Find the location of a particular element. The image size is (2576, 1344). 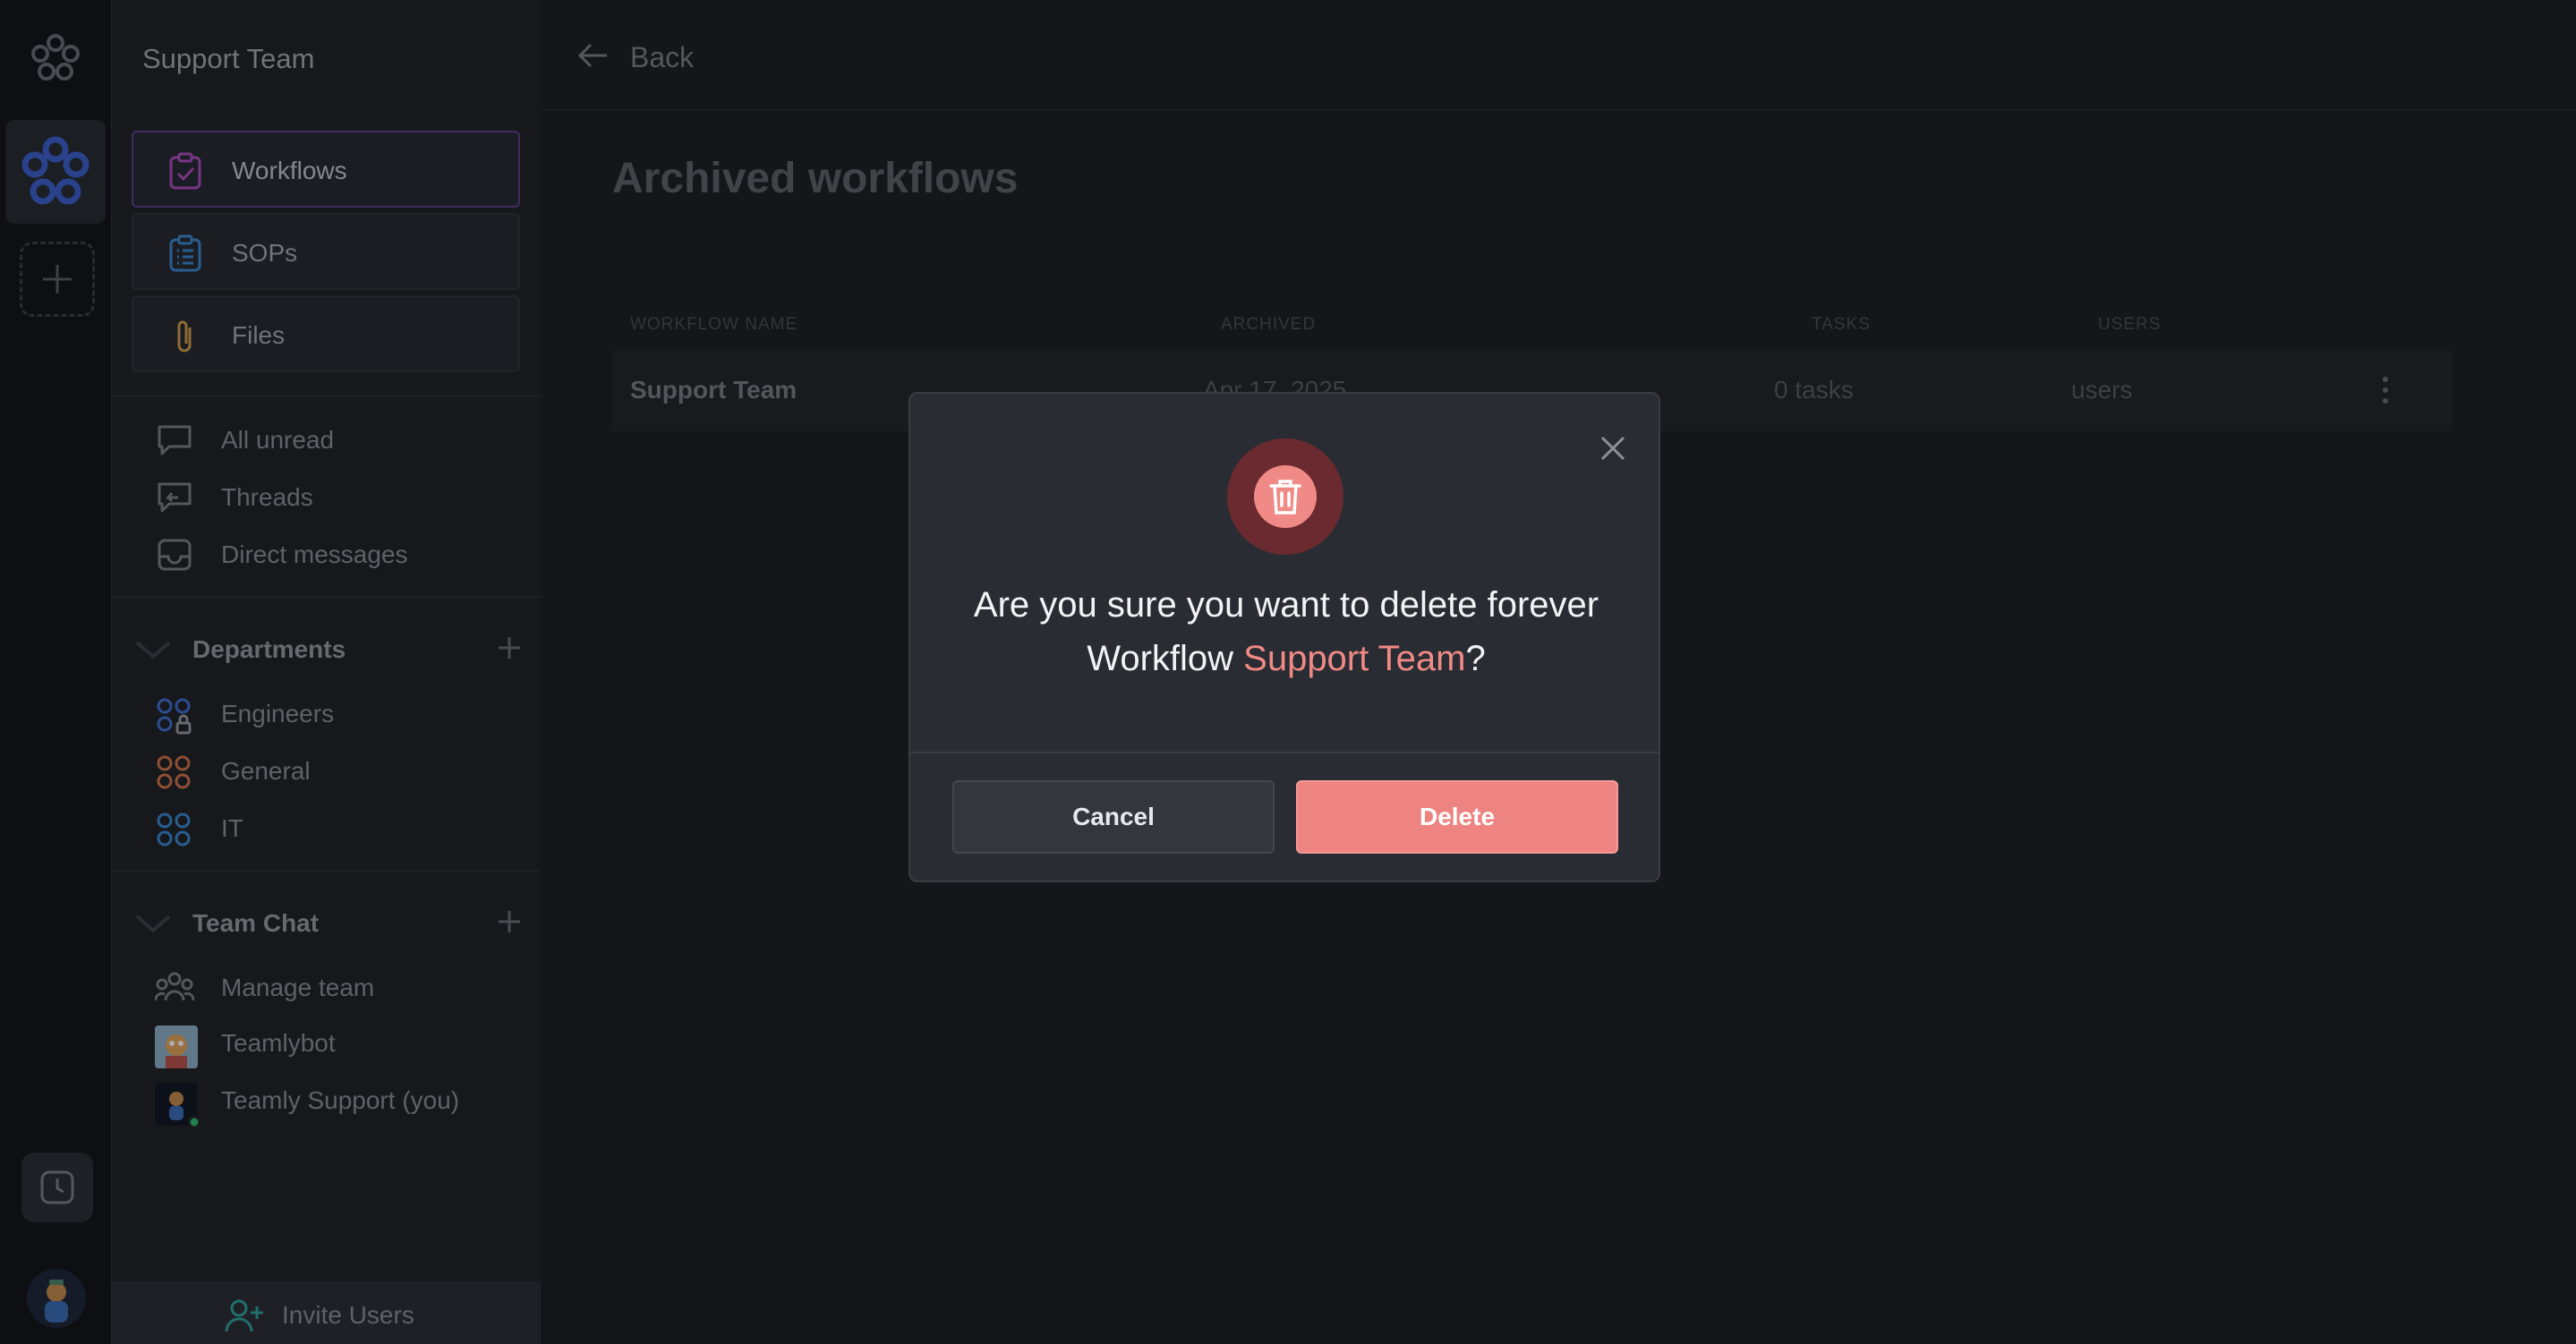

confirm-prefix: Workflow is located at coordinates (1165, 658).